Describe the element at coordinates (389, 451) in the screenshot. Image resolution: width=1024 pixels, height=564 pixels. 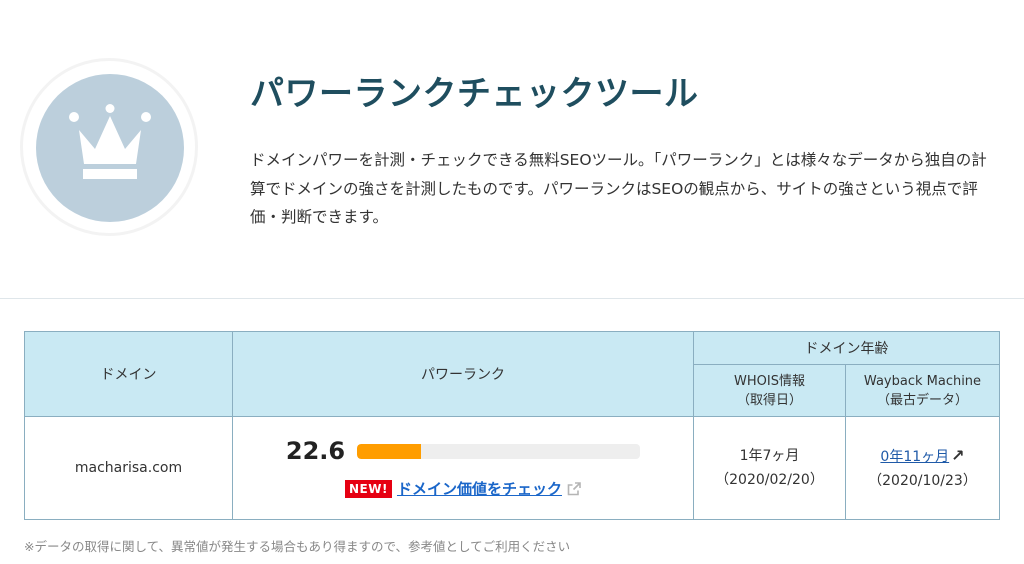
I see `power-rank-bar-fill` at that location.